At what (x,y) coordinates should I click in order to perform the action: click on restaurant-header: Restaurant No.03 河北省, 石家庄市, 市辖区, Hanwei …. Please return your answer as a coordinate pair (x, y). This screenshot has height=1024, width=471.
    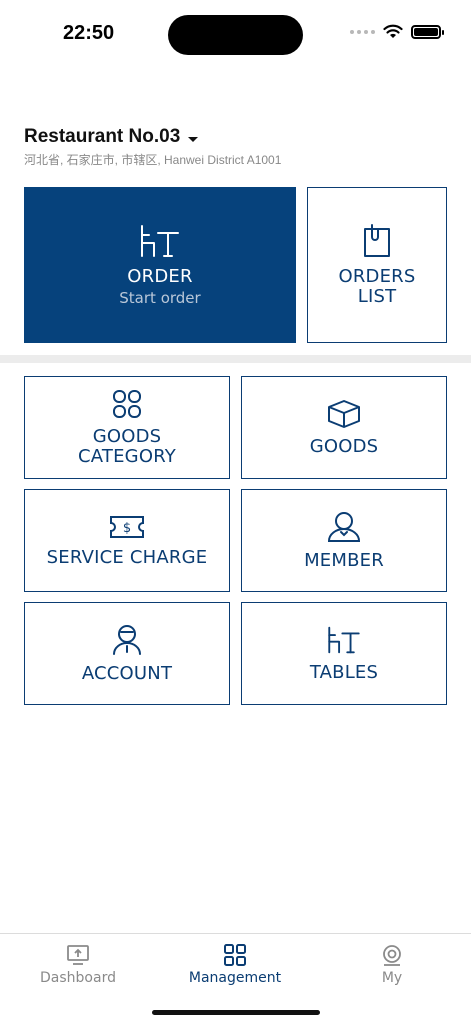
    Looking at the image, I should click on (152, 147).